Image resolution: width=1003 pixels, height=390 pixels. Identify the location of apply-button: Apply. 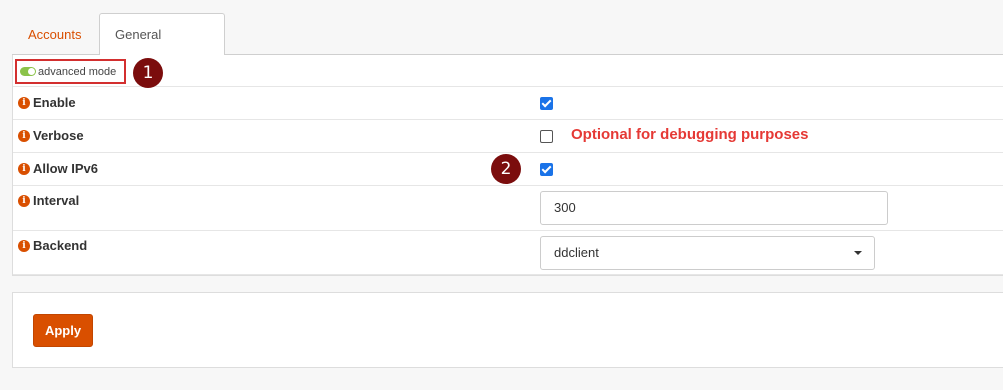
(63, 330).